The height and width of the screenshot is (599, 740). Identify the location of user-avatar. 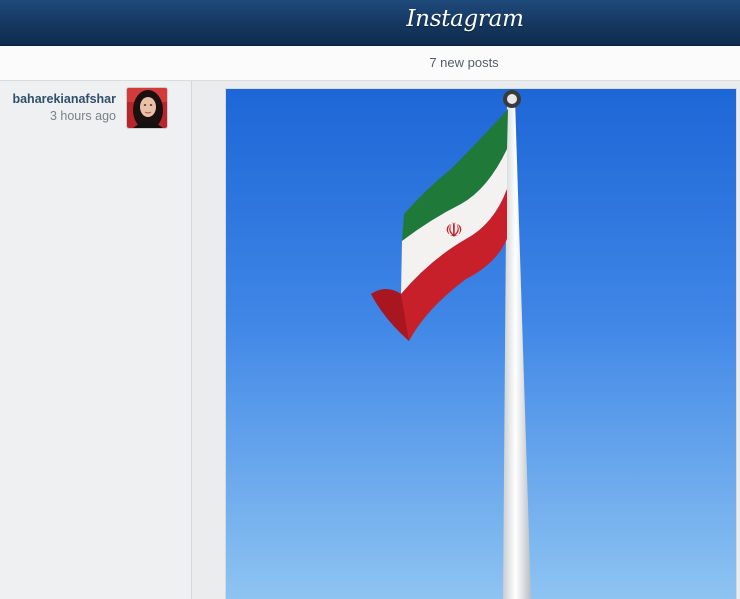
(147, 108).